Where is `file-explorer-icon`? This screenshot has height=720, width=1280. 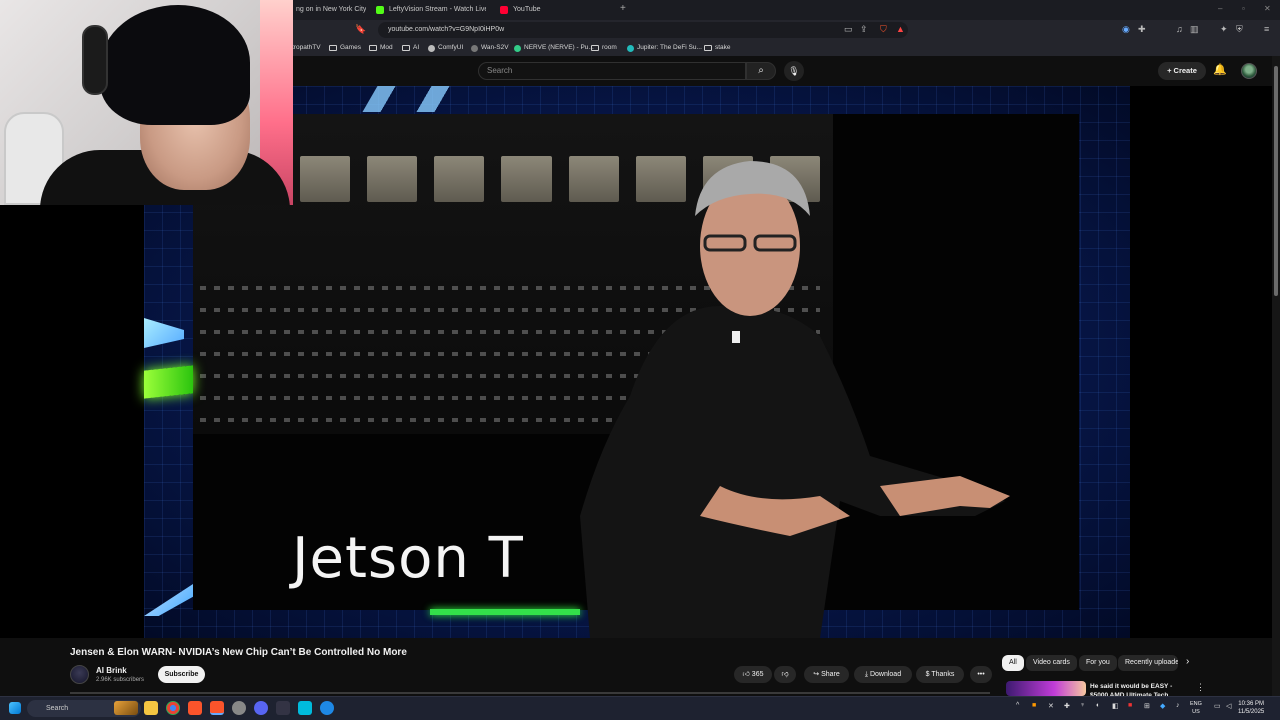
file-explorer-icon is located at coordinates (151, 708).